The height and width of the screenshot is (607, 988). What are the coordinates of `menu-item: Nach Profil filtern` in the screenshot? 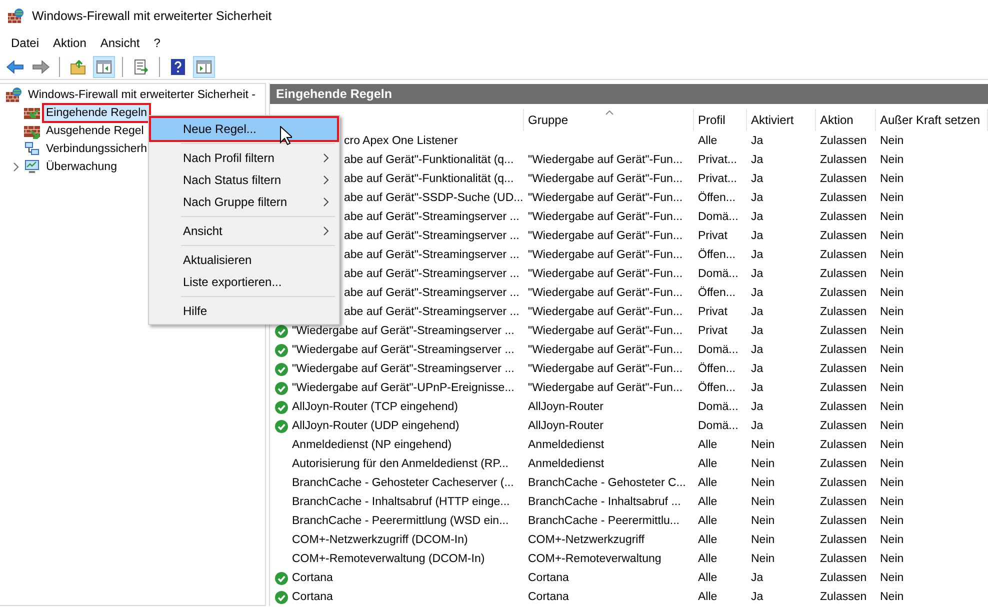 It's located at (244, 158).